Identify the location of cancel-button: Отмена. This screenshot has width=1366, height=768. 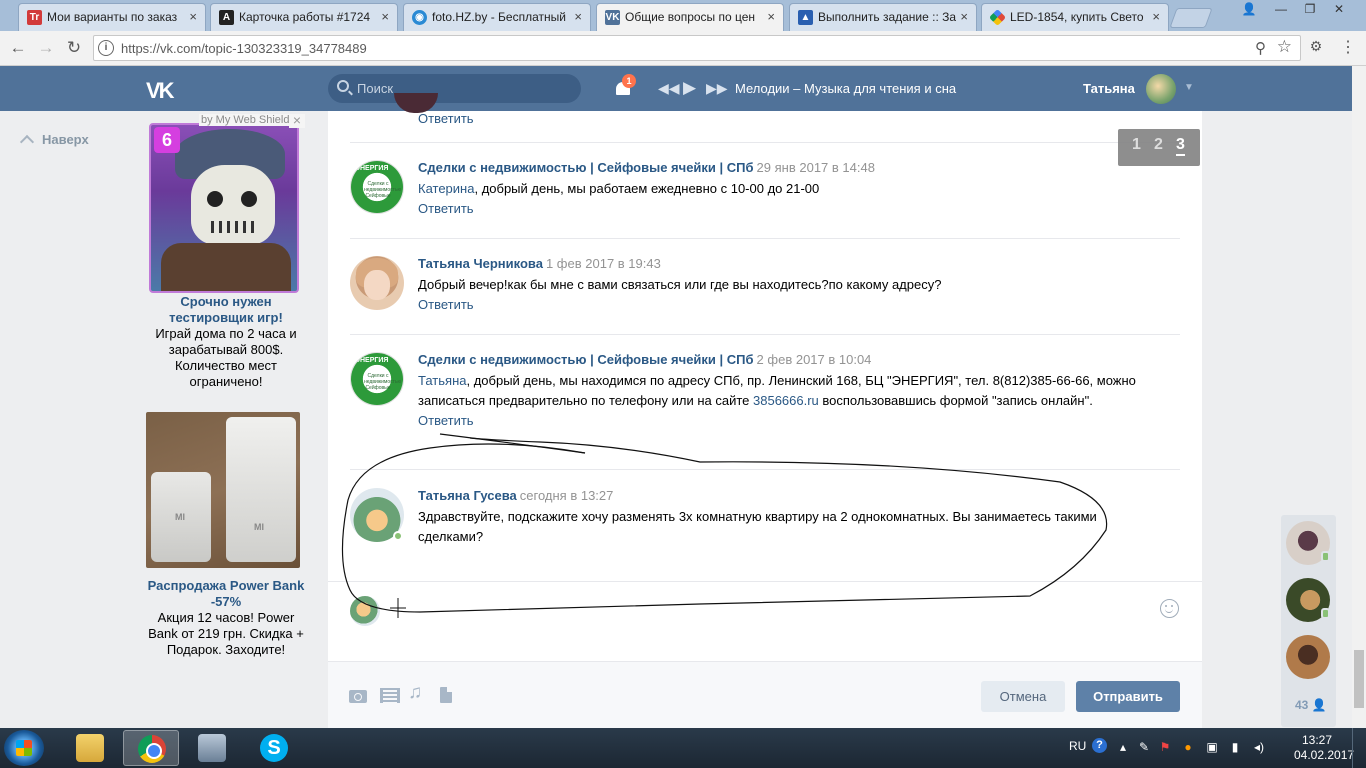
(1023, 696).